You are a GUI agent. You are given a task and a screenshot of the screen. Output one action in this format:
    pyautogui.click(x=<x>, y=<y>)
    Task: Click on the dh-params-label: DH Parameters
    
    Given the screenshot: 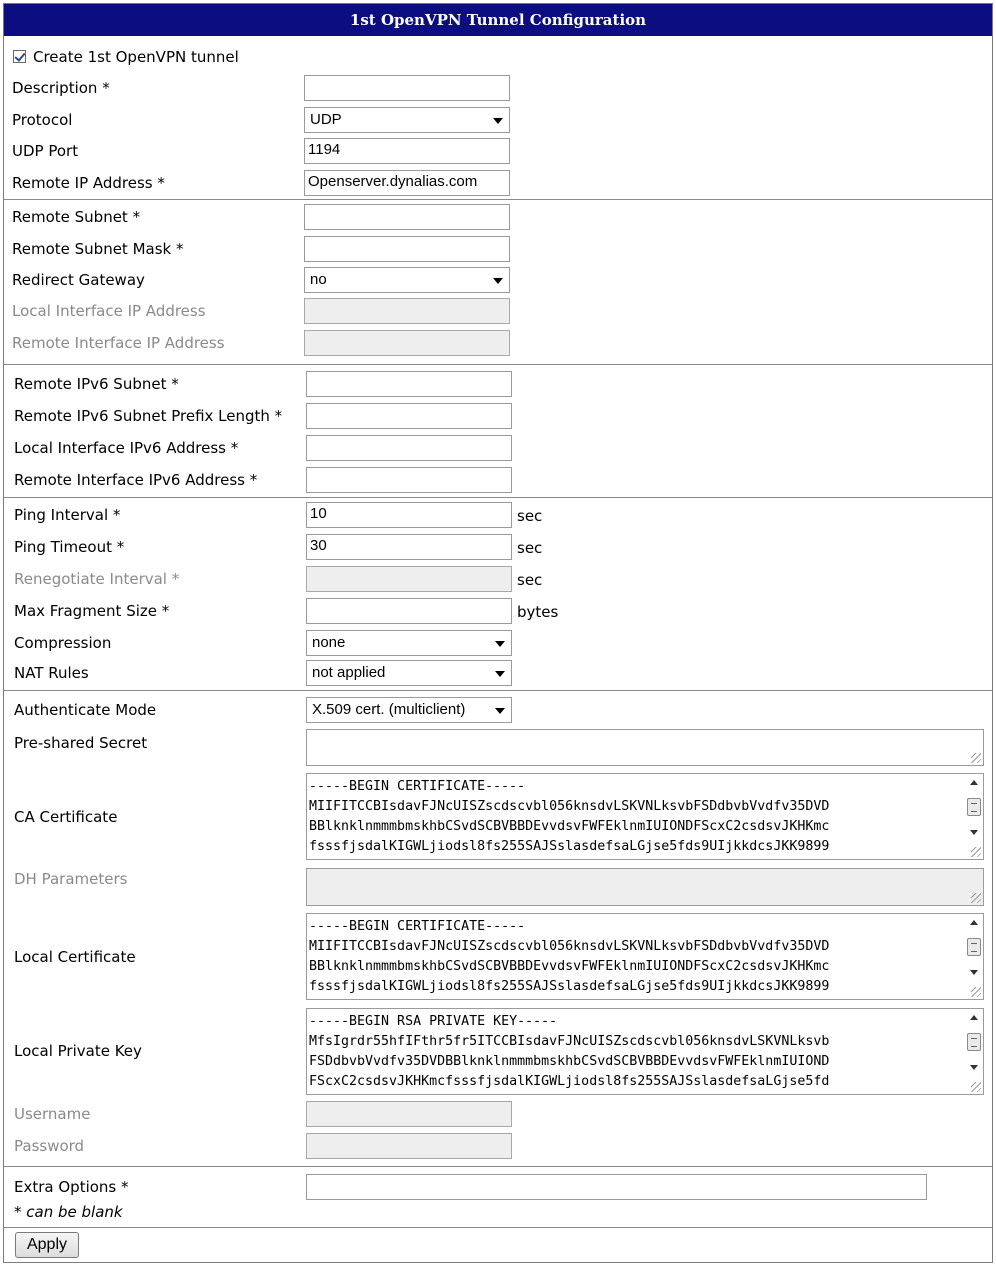 What is the action you would take?
    pyautogui.click(x=71, y=879)
    